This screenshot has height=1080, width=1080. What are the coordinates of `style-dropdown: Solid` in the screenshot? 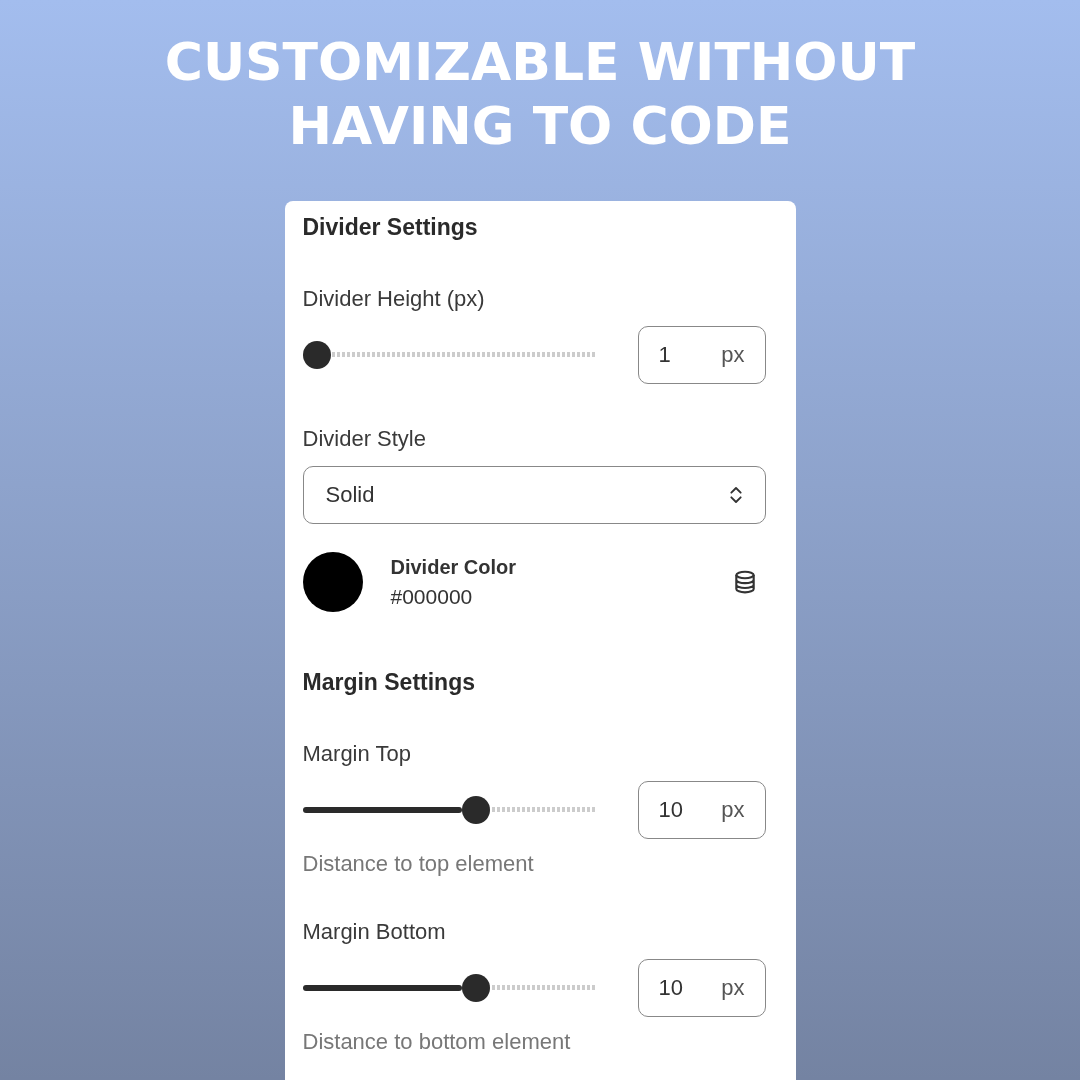 It's located at (534, 495).